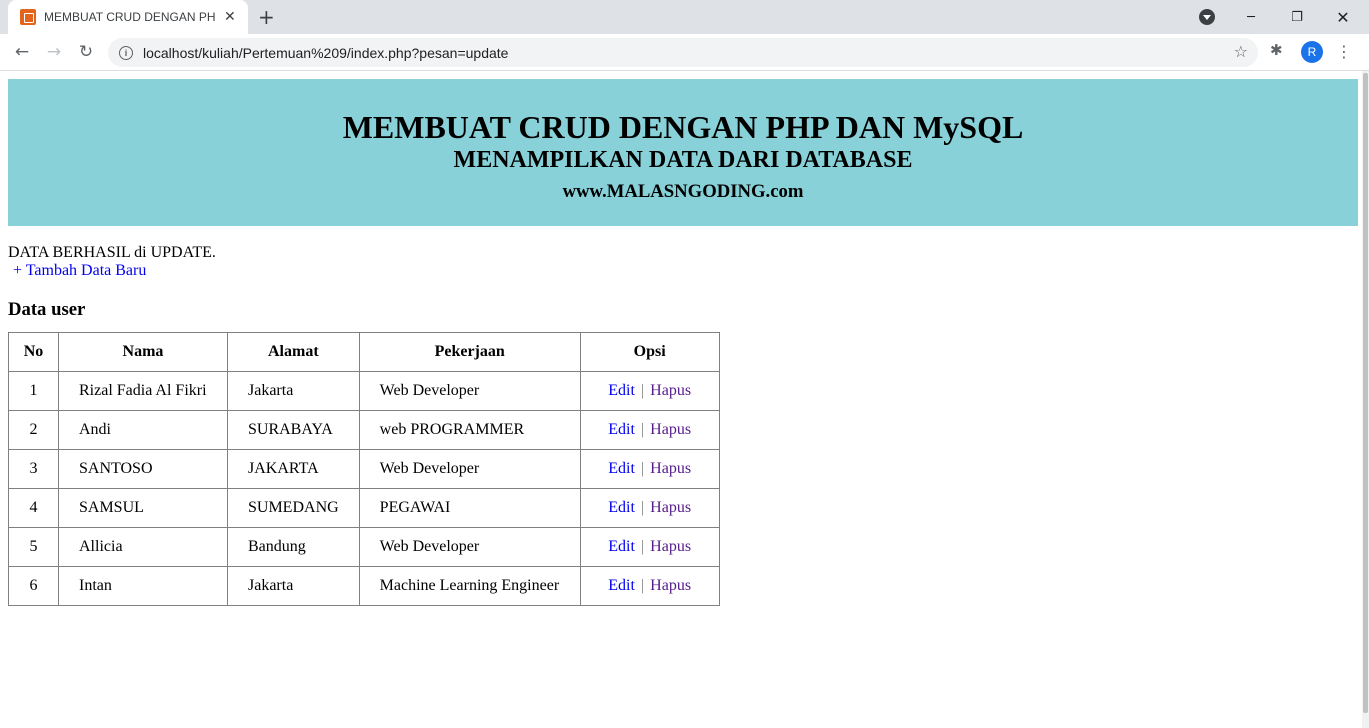  Describe the element at coordinates (143, 469) in the screenshot. I see `cell-nama: SANTOSO` at that location.